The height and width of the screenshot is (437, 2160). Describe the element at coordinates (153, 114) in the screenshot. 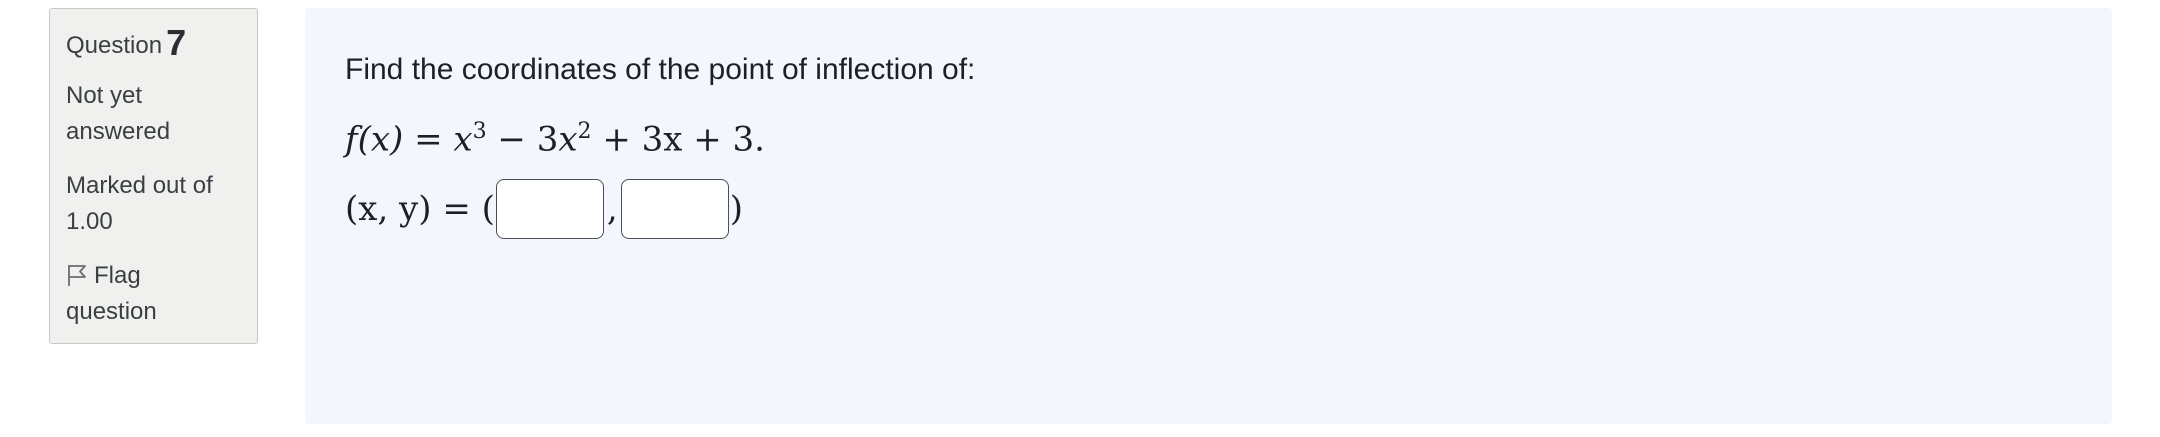

I see `question-state: Not yet answered` at that location.